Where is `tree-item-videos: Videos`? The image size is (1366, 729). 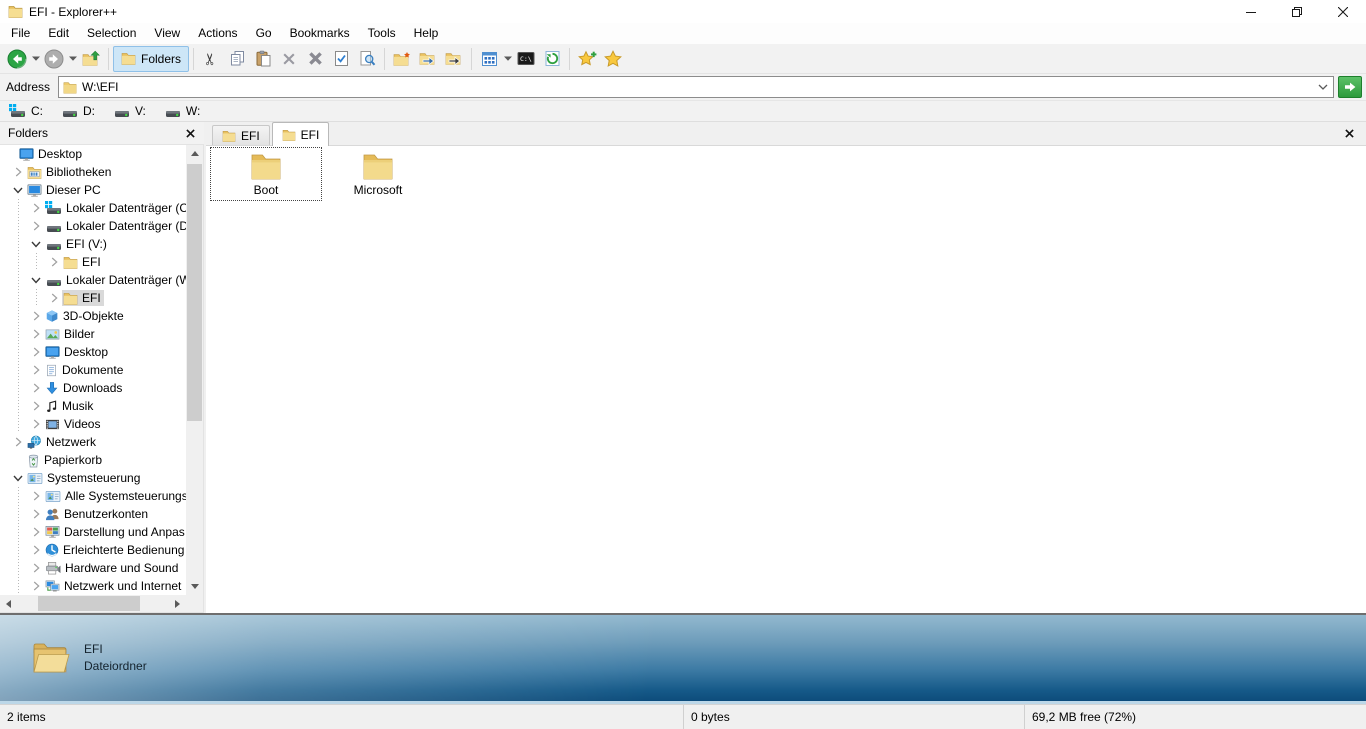 tree-item-videos: Videos is located at coordinates (93, 424).